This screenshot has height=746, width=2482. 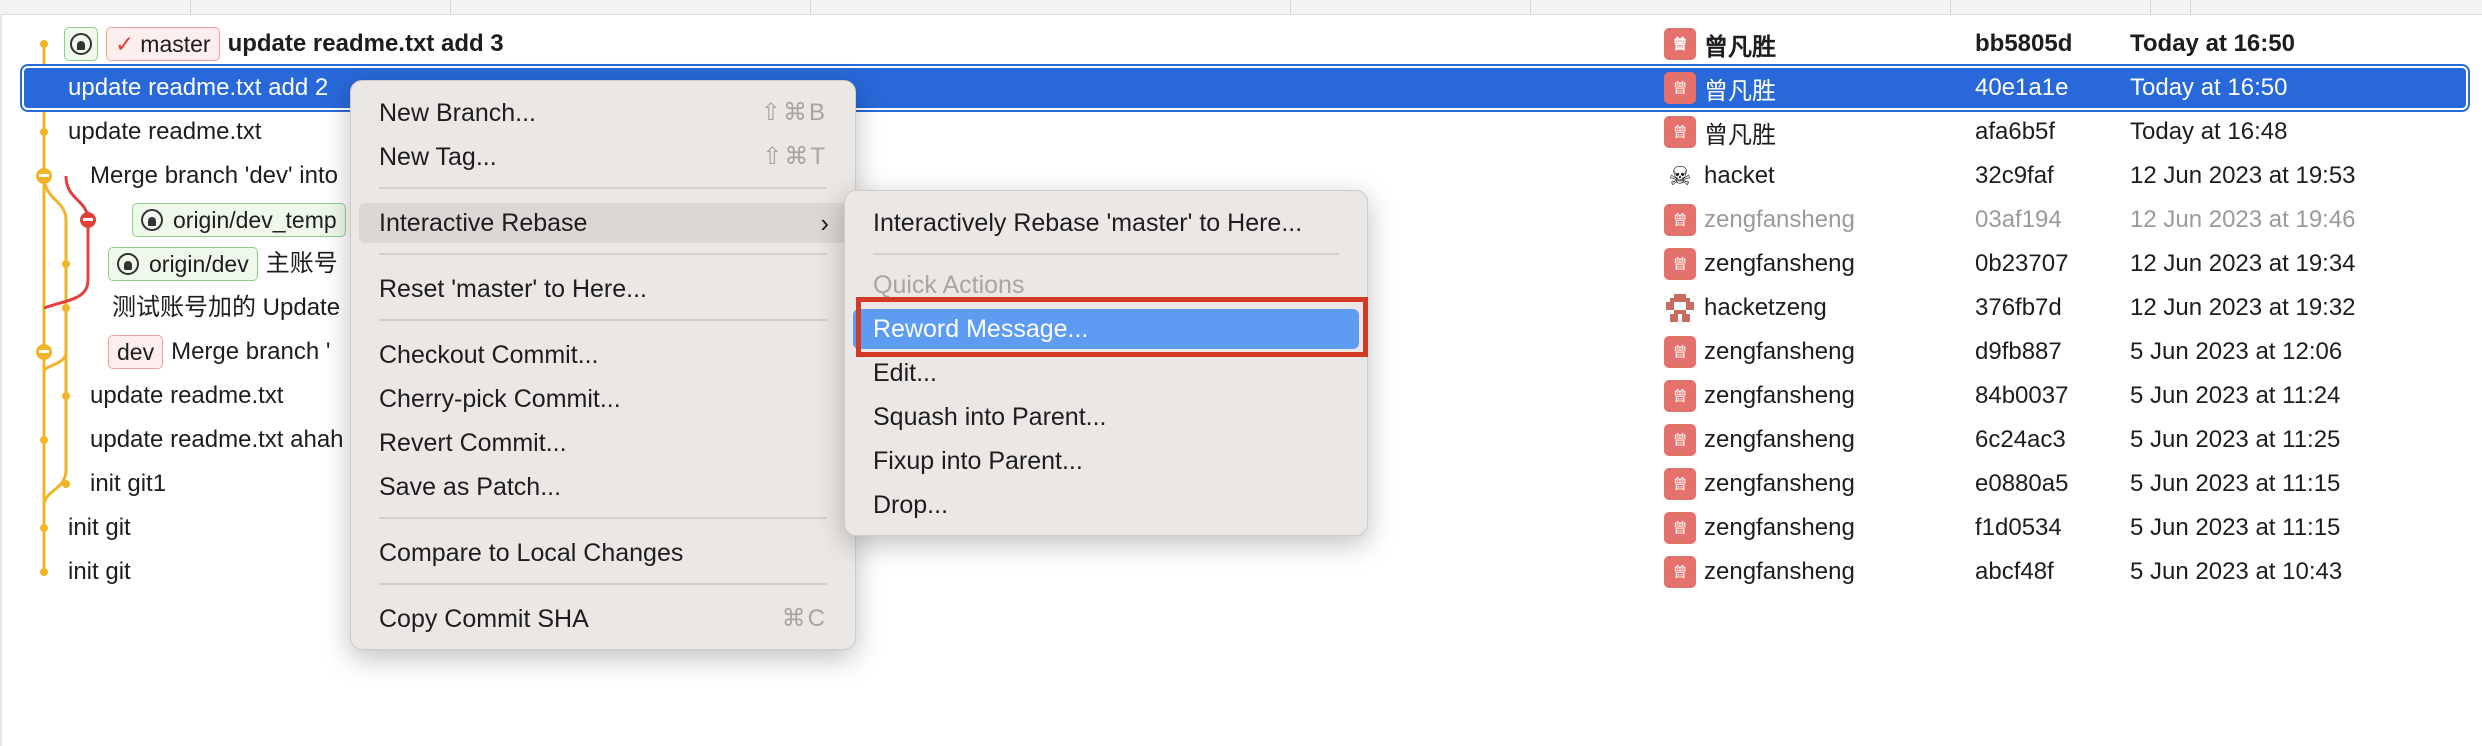 I want to click on shortcut-label: ⇧⌘T, so click(x=794, y=156).